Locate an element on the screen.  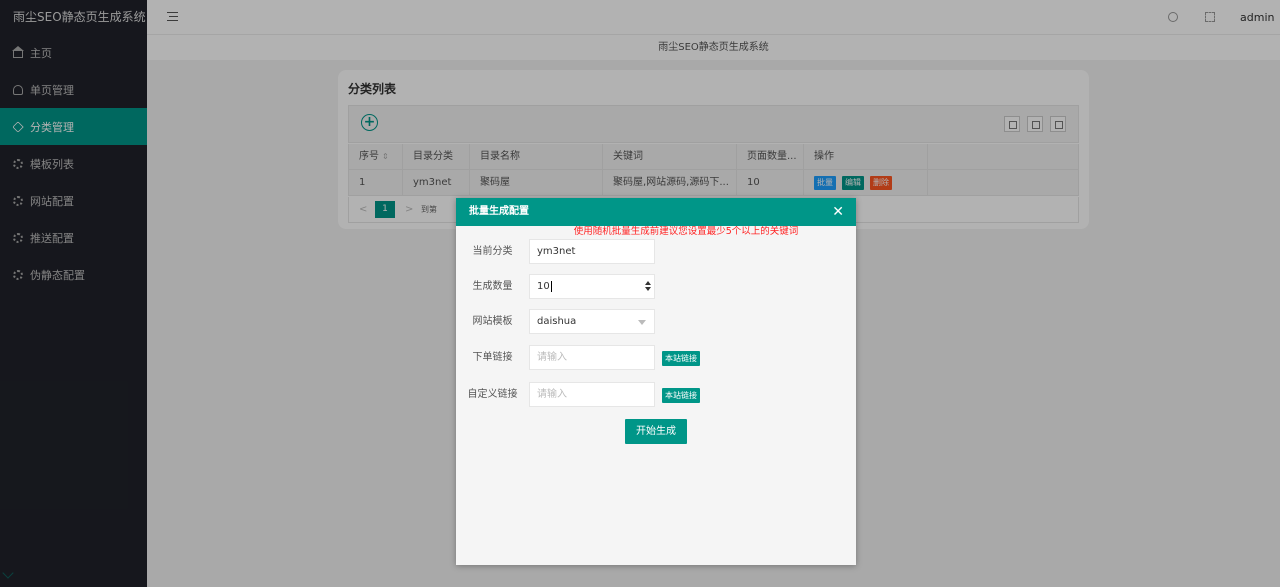
dialog-title: 批量生成配置 is located at coordinates (499, 211).